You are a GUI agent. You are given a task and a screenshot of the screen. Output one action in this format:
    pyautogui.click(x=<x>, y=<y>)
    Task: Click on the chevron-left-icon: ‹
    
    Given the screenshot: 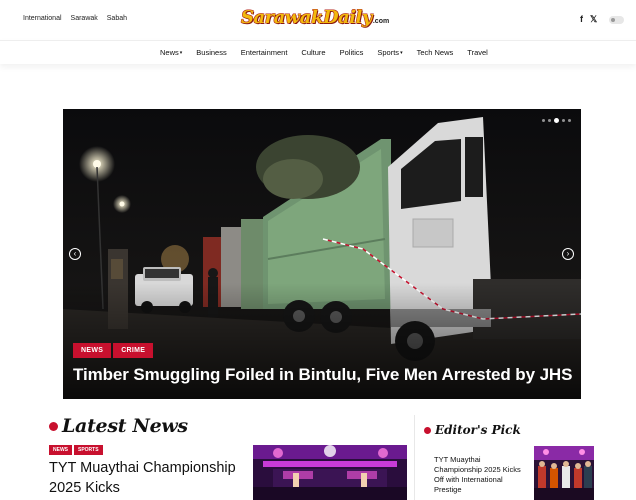 What is the action you would take?
    pyautogui.click(x=75, y=253)
    